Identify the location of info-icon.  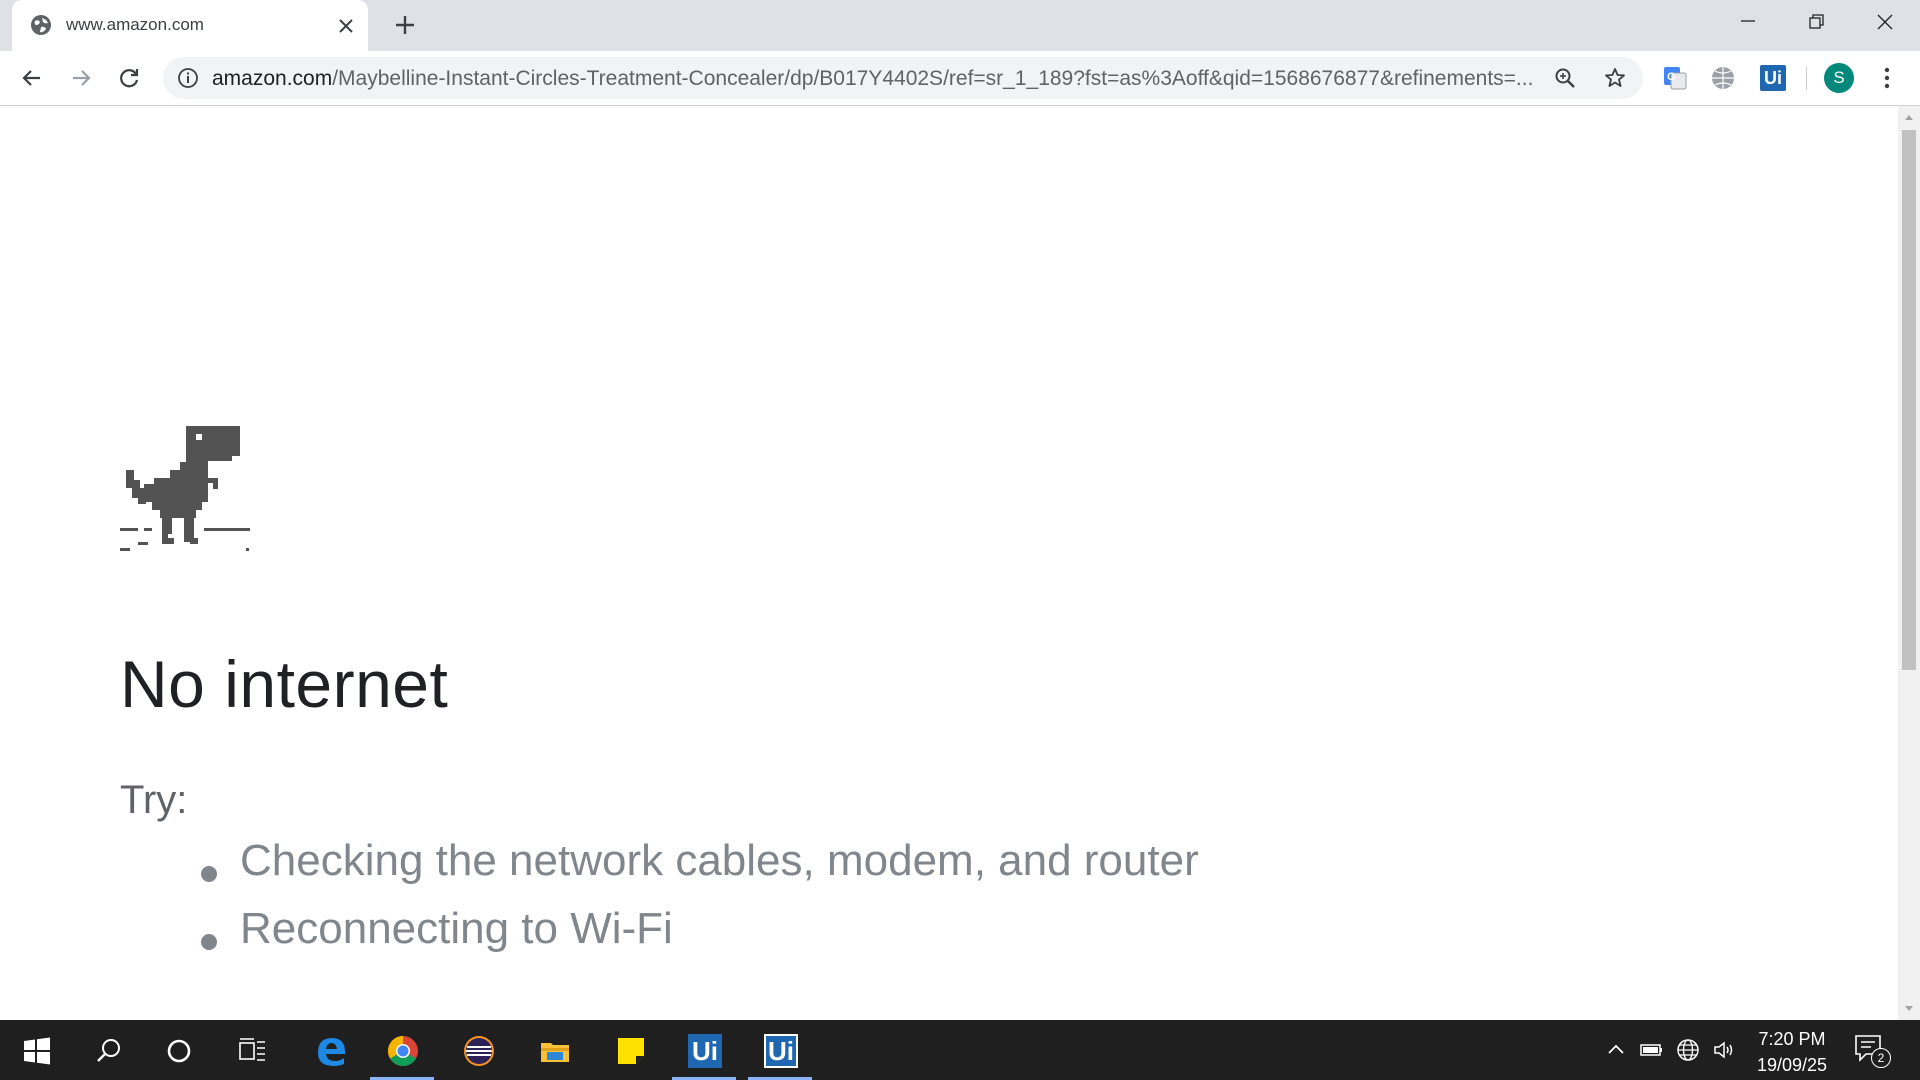
(188, 78).